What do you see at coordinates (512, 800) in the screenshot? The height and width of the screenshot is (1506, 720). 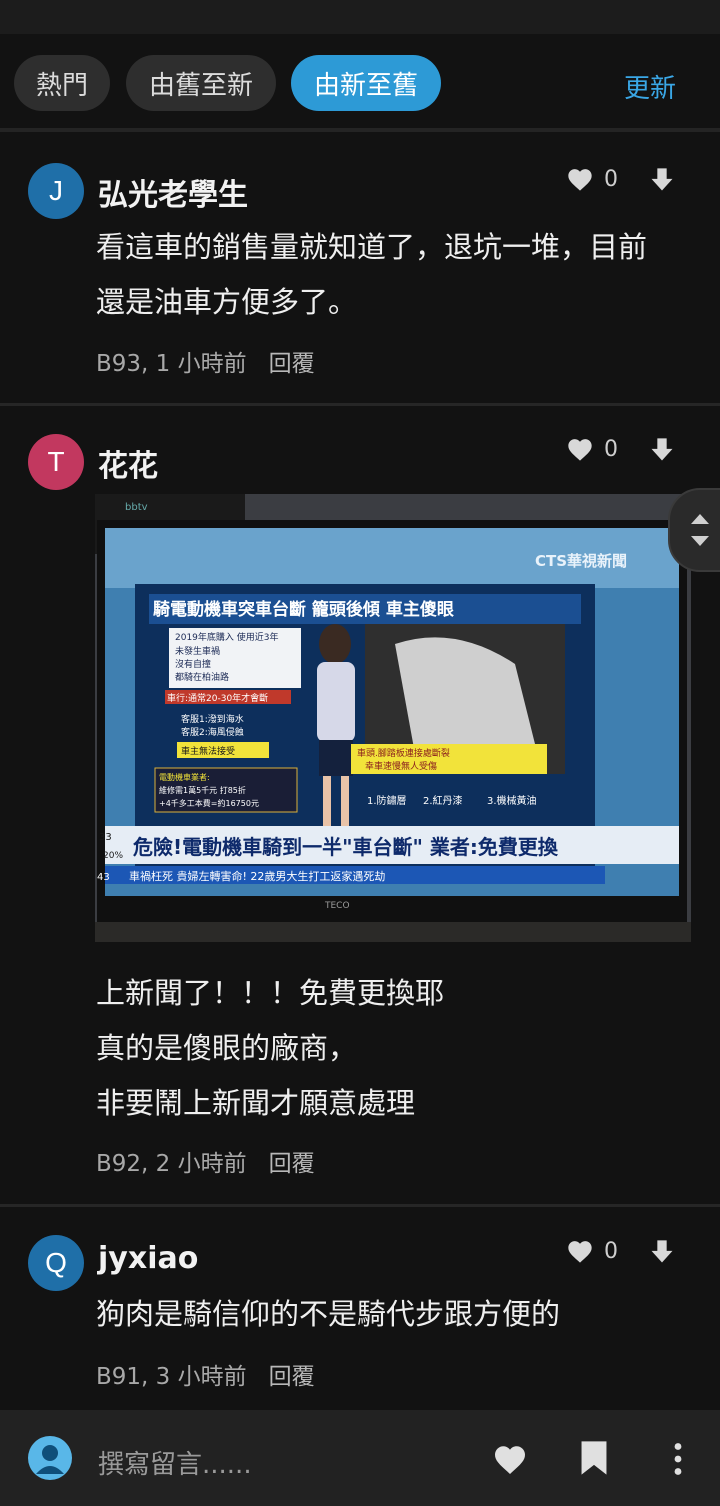 I see `svg-text: 3.機械黃油` at bounding box center [512, 800].